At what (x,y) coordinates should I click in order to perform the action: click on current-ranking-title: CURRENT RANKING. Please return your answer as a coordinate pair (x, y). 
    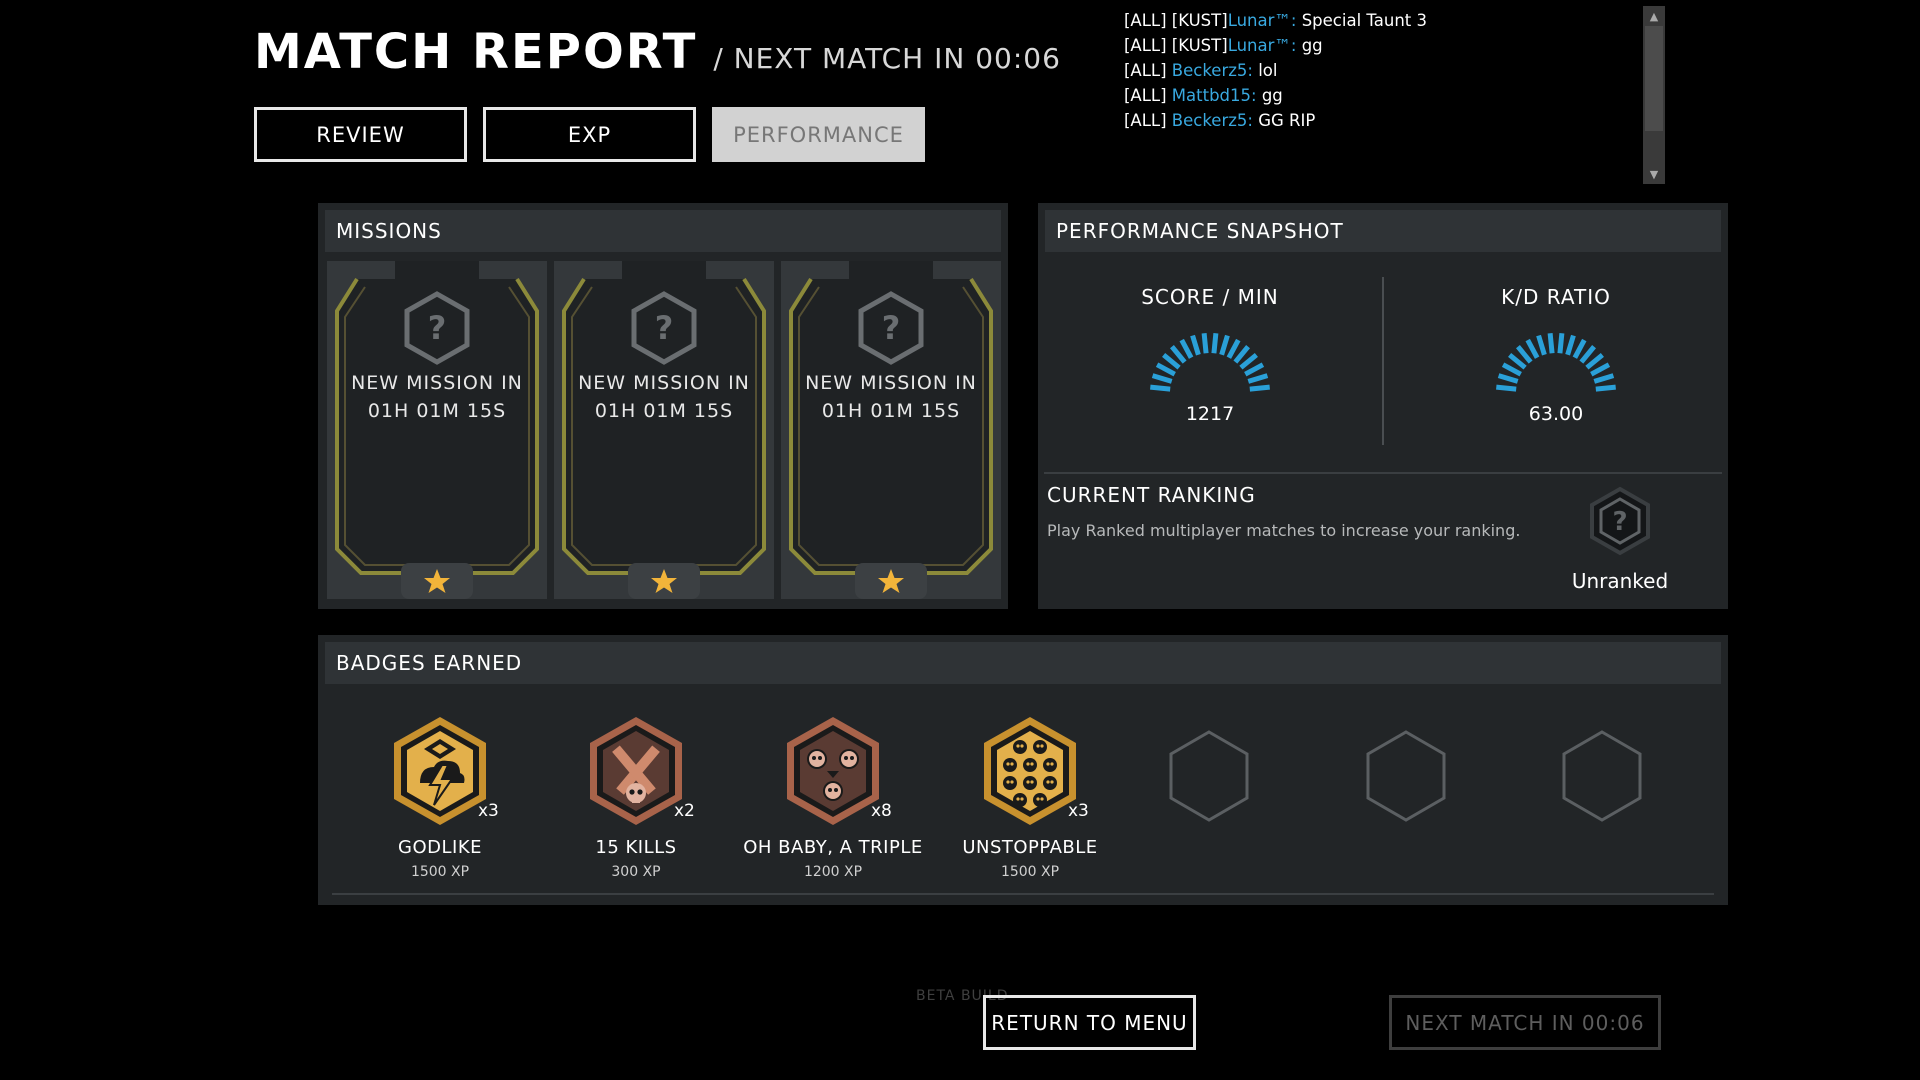
    Looking at the image, I should click on (1151, 495).